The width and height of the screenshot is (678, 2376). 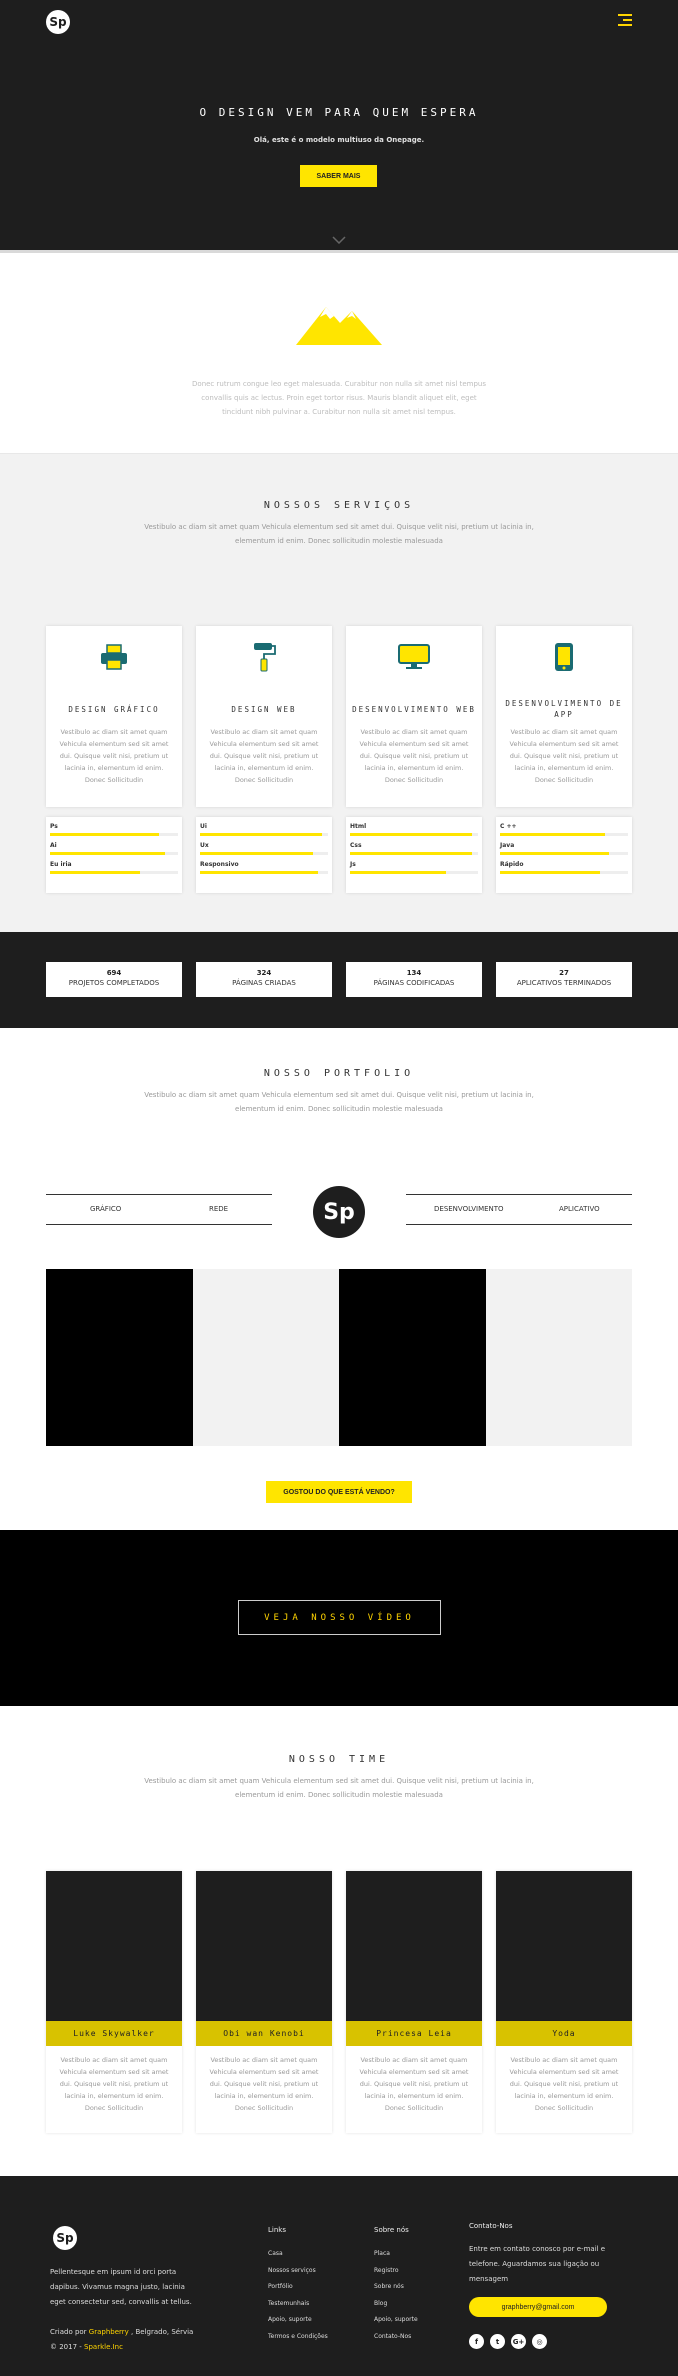 What do you see at coordinates (339, 1492) in the screenshot?
I see `like-what-you-see-button: GOSTOU DO QUE ESTÁ VENDO?` at bounding box center [339, 1492].